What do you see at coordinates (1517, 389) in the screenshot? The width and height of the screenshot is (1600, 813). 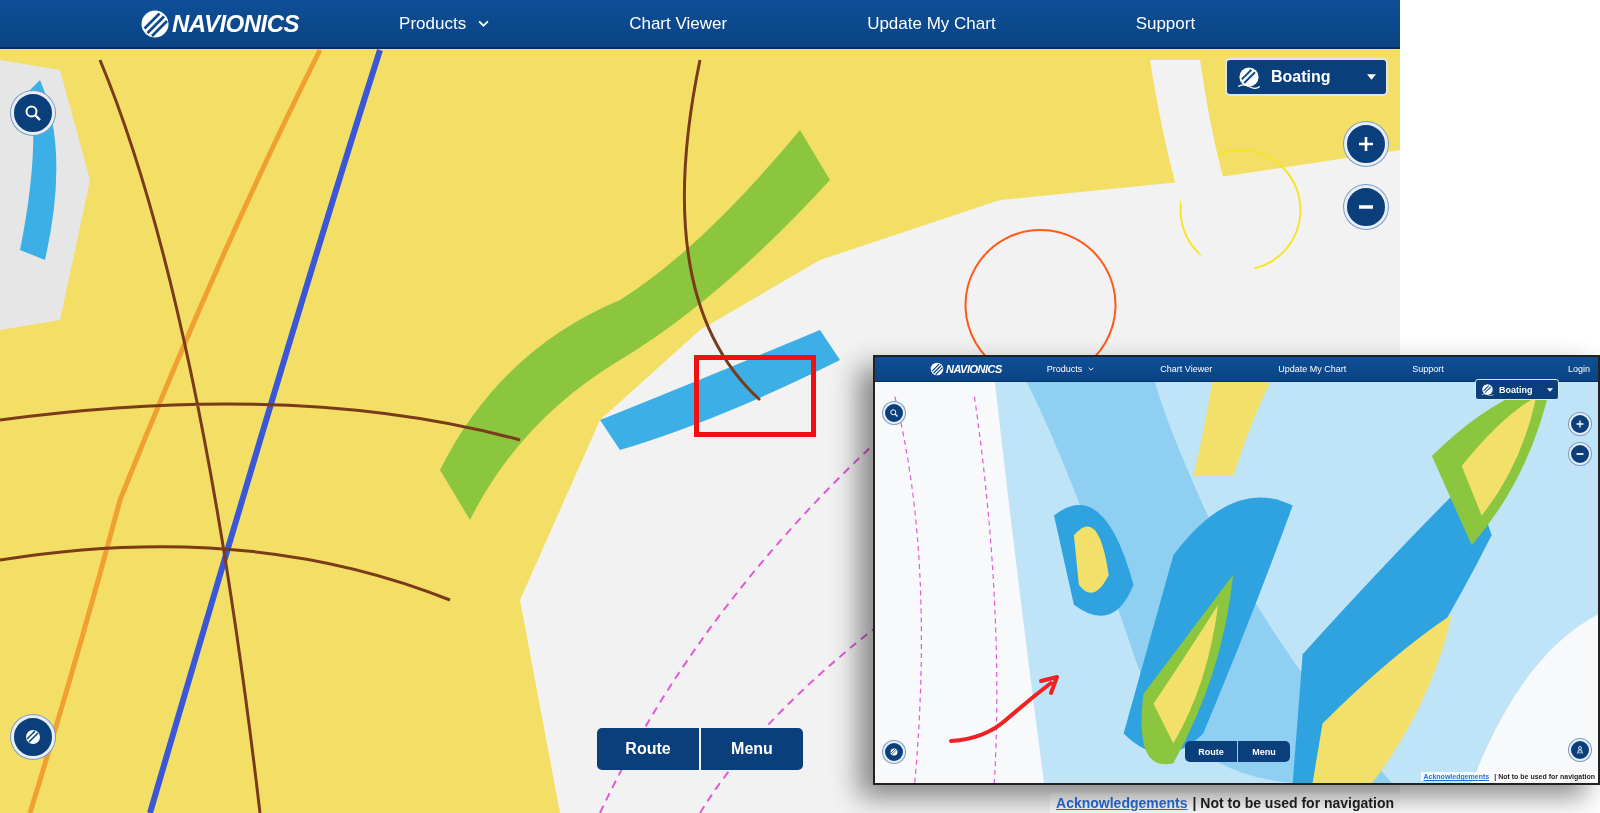 I see `mode-dropdown: Boating` at bounding box center [1517, 389].